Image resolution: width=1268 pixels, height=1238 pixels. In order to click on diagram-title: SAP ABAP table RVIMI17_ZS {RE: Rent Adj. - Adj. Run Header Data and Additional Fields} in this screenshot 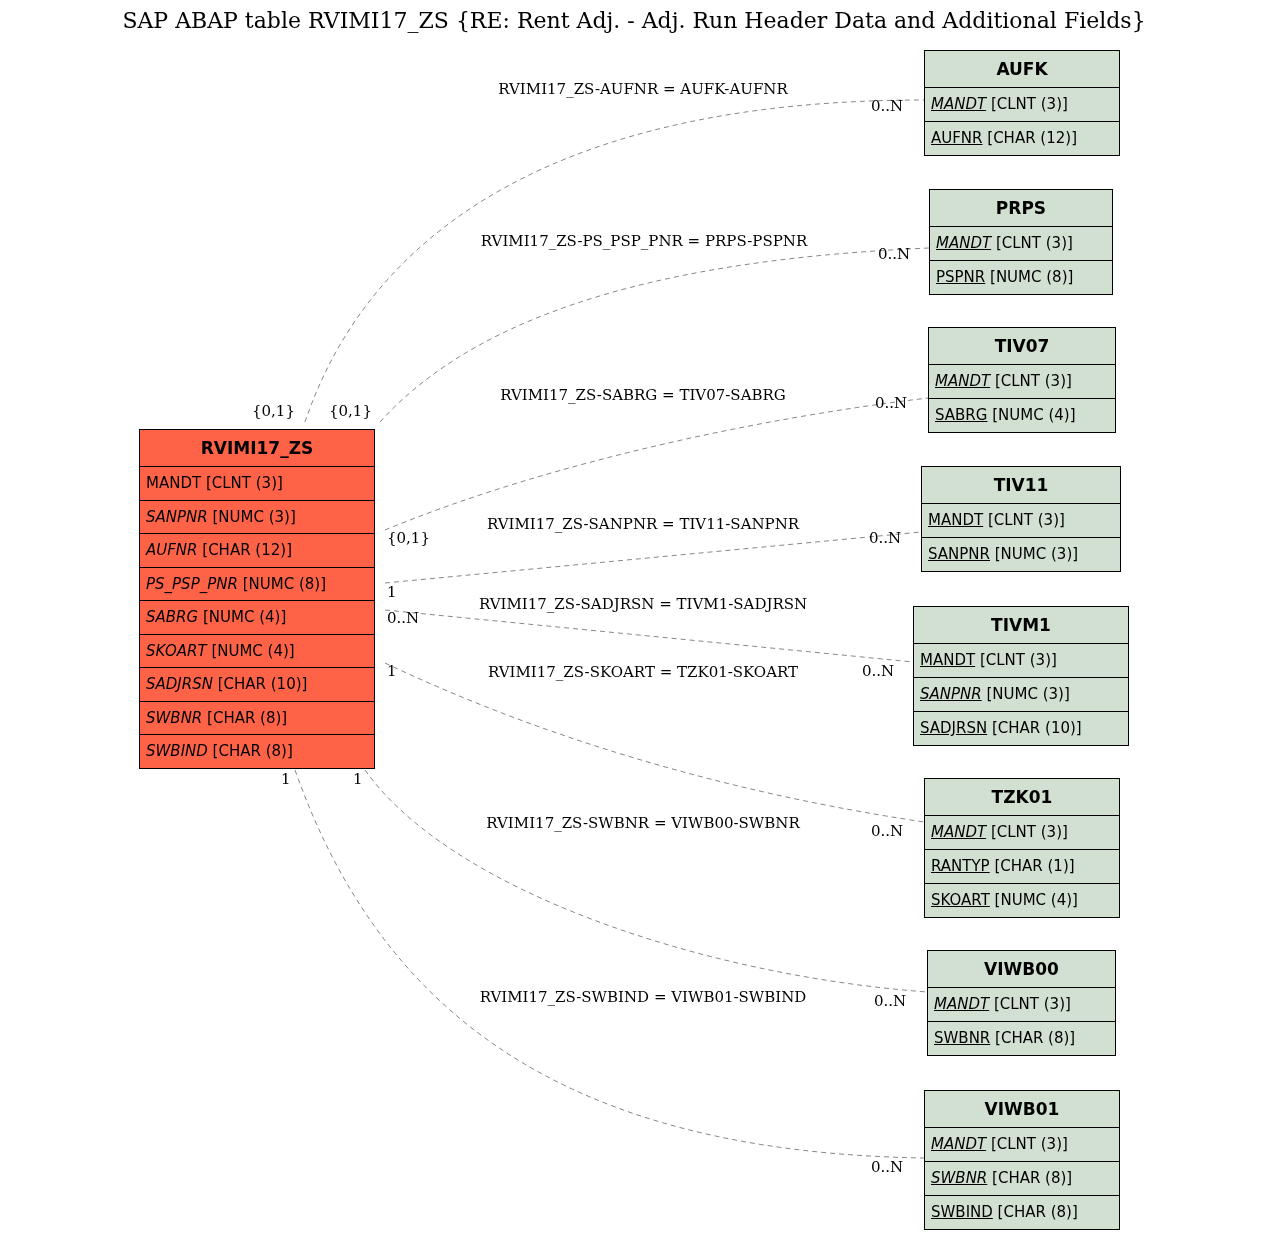, I will do `click(634, 20)`.